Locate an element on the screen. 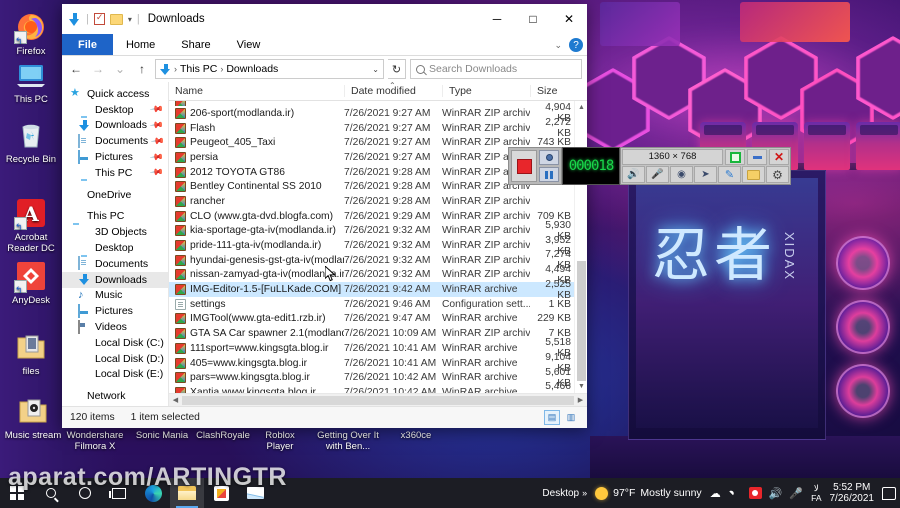 The width and height of the screenshot is (900, 508). address-bar: › This PC › Downloads ⌄ is located at coordinates (269, 69).